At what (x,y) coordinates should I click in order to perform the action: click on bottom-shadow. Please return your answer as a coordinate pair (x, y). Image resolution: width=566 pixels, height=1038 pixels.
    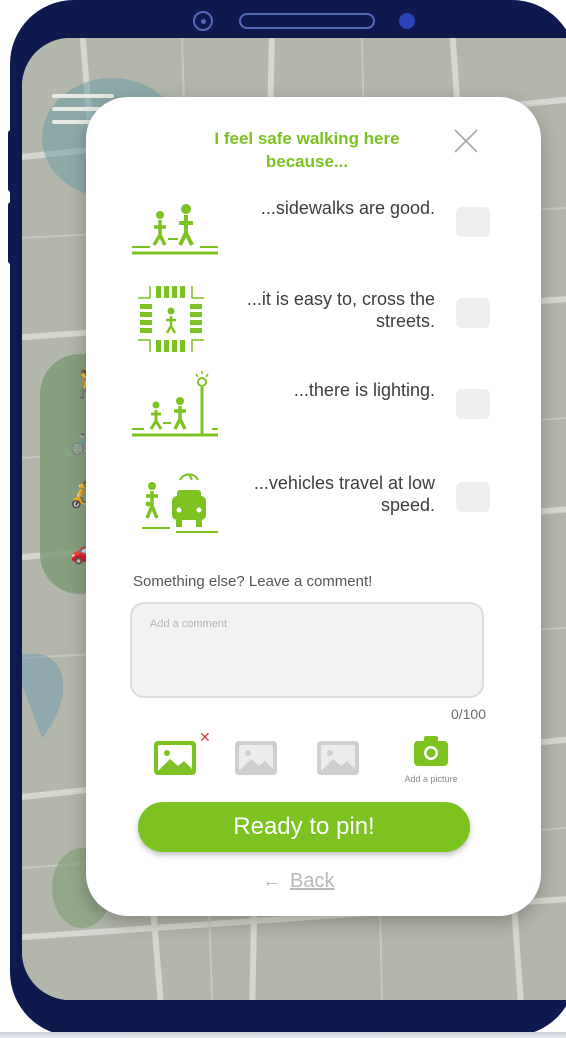
    Looking at the image, I should click on (283, 1035).